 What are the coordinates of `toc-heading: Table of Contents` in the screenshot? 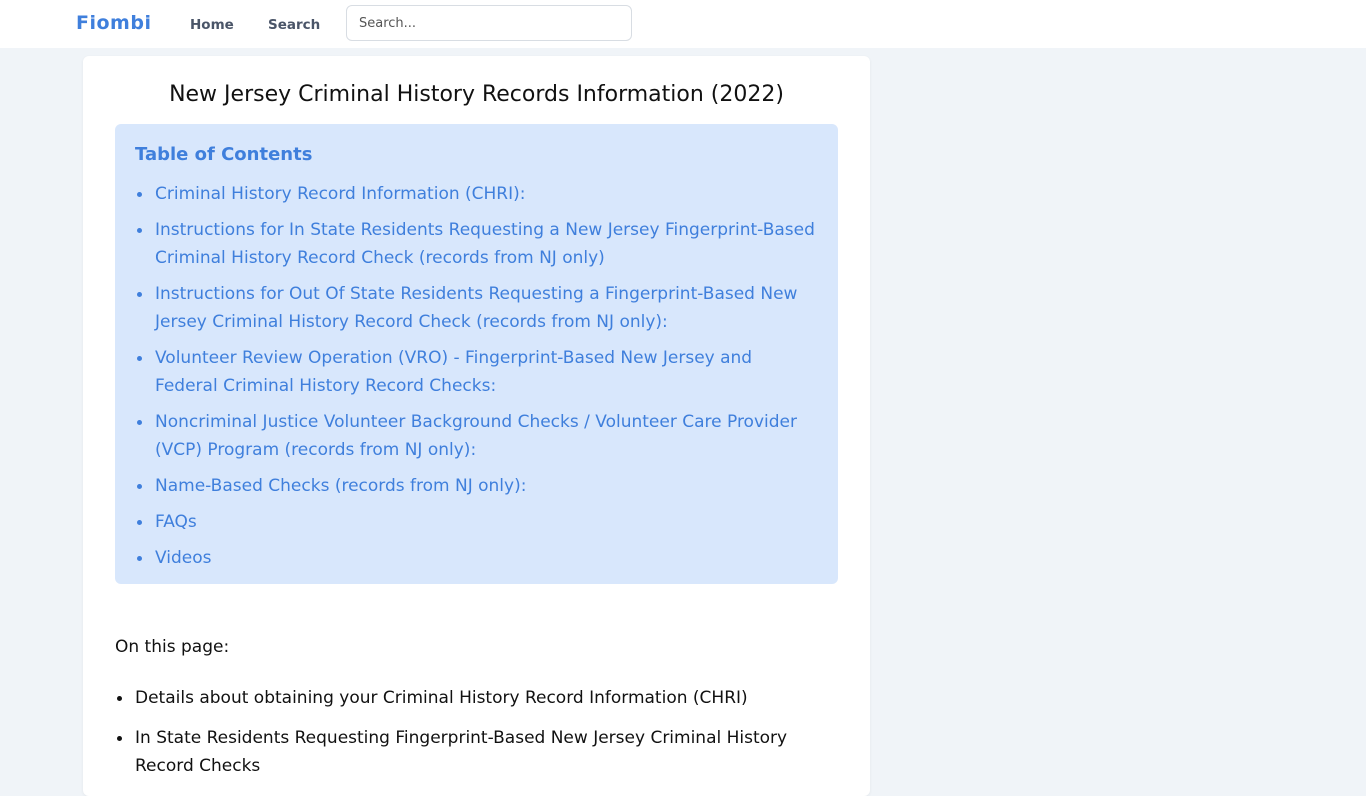 It's located at (224, 154).